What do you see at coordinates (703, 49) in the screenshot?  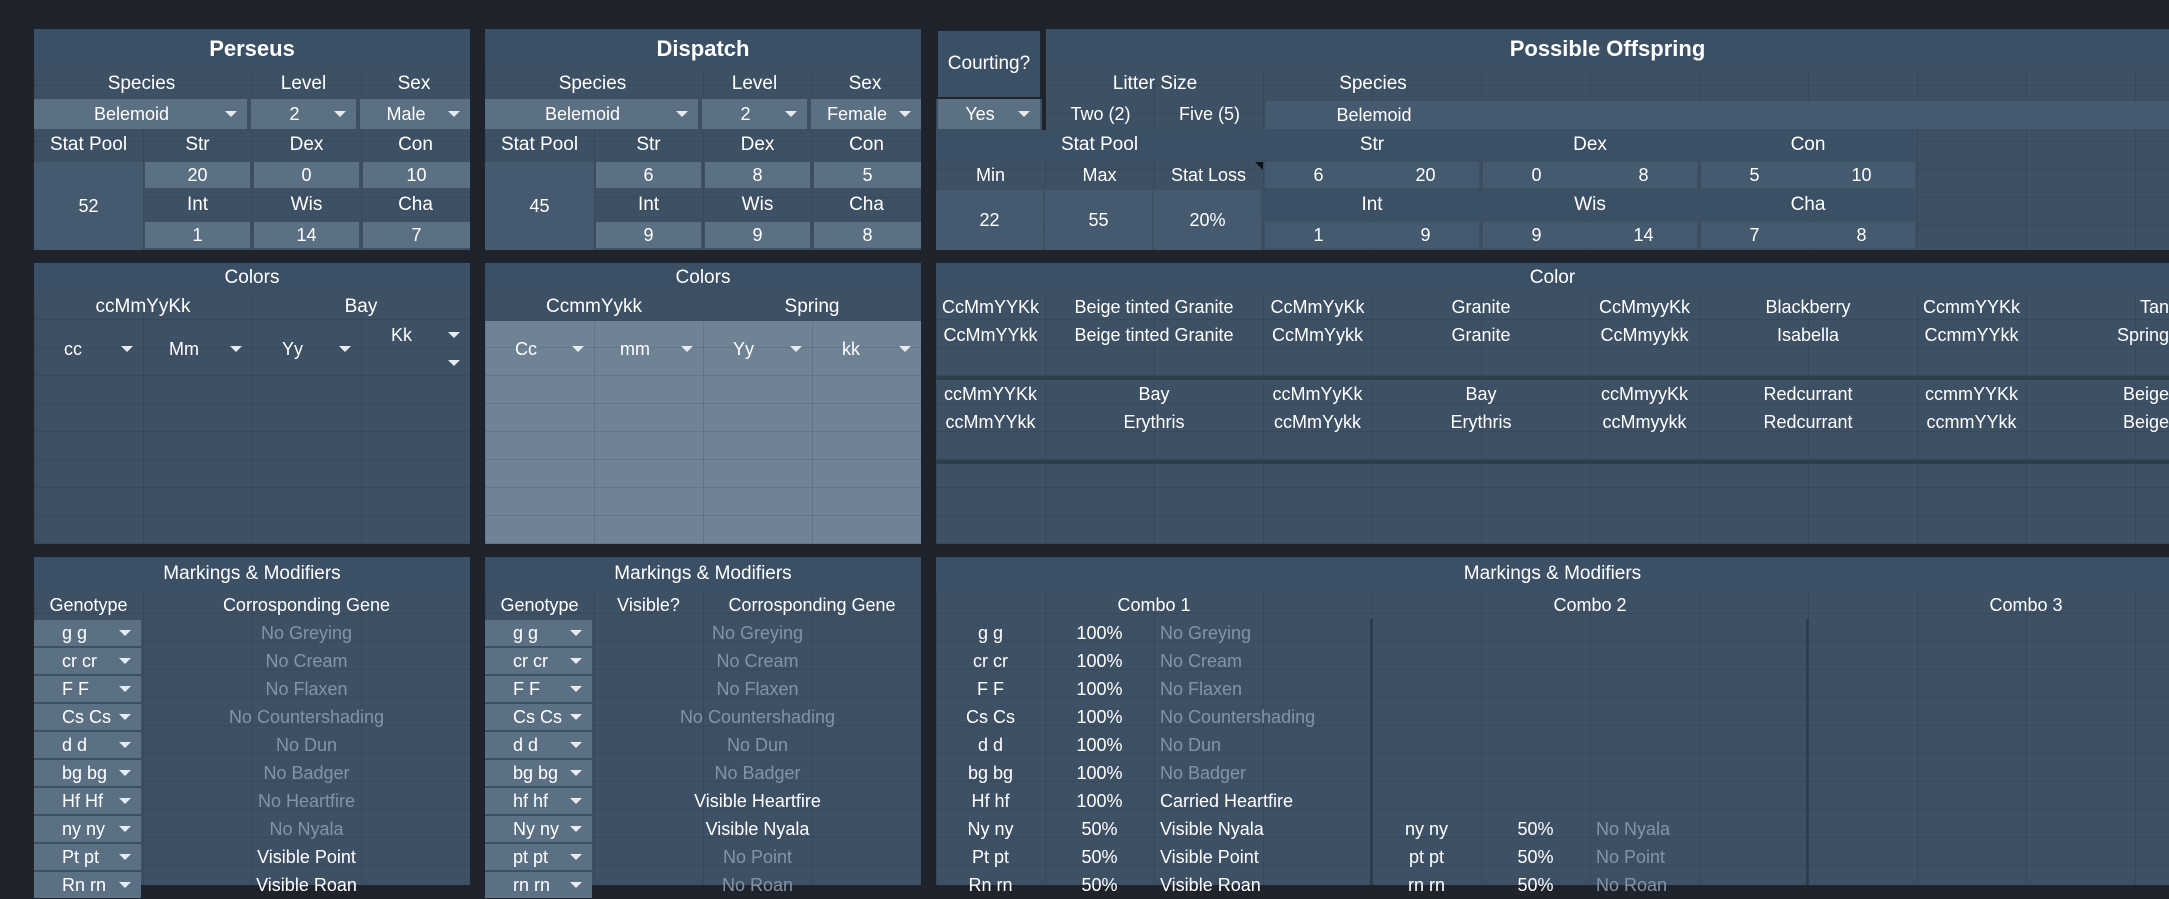 I see `parent2-name: Dispatch` at bounding box center [703, 49].